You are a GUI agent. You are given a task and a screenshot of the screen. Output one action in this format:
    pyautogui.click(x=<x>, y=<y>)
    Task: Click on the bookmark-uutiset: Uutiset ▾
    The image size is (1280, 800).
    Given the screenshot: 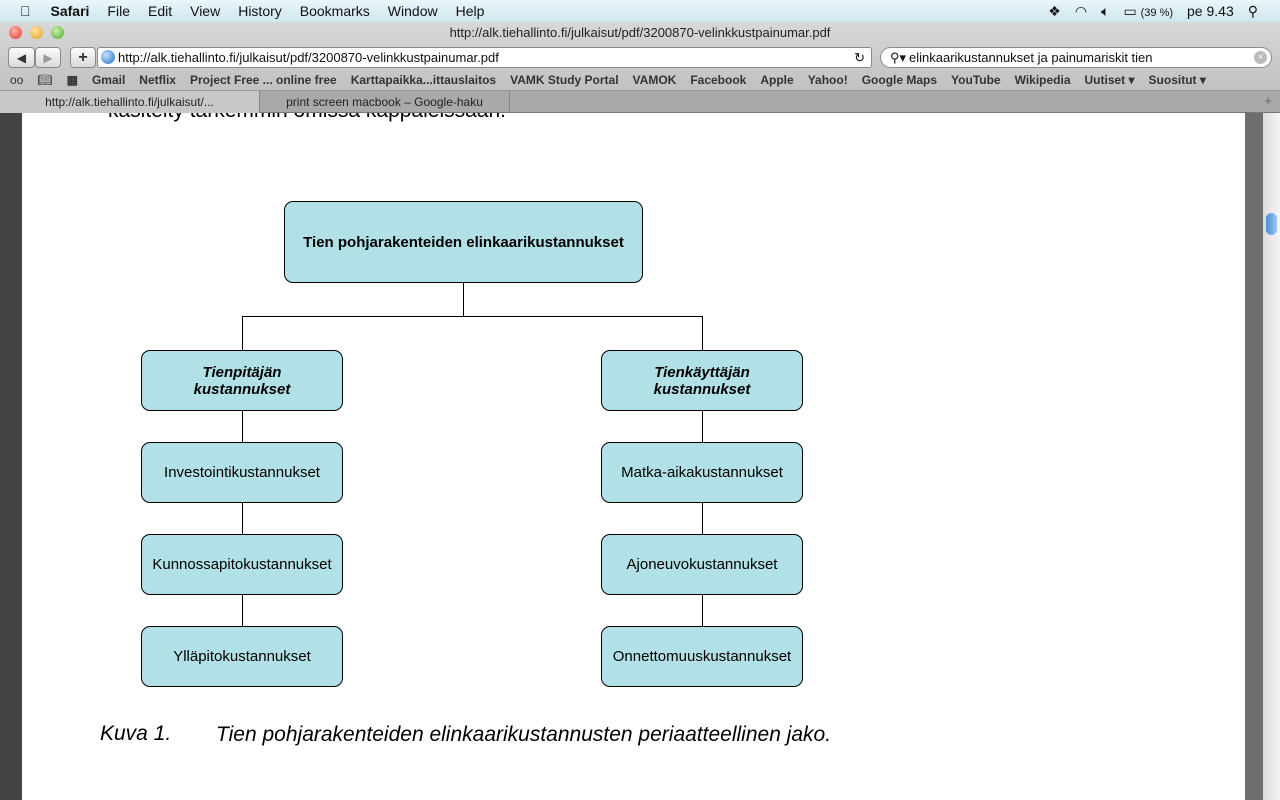 What is the action you would take?
    pyautogui.click(x=1110, y=80)
    